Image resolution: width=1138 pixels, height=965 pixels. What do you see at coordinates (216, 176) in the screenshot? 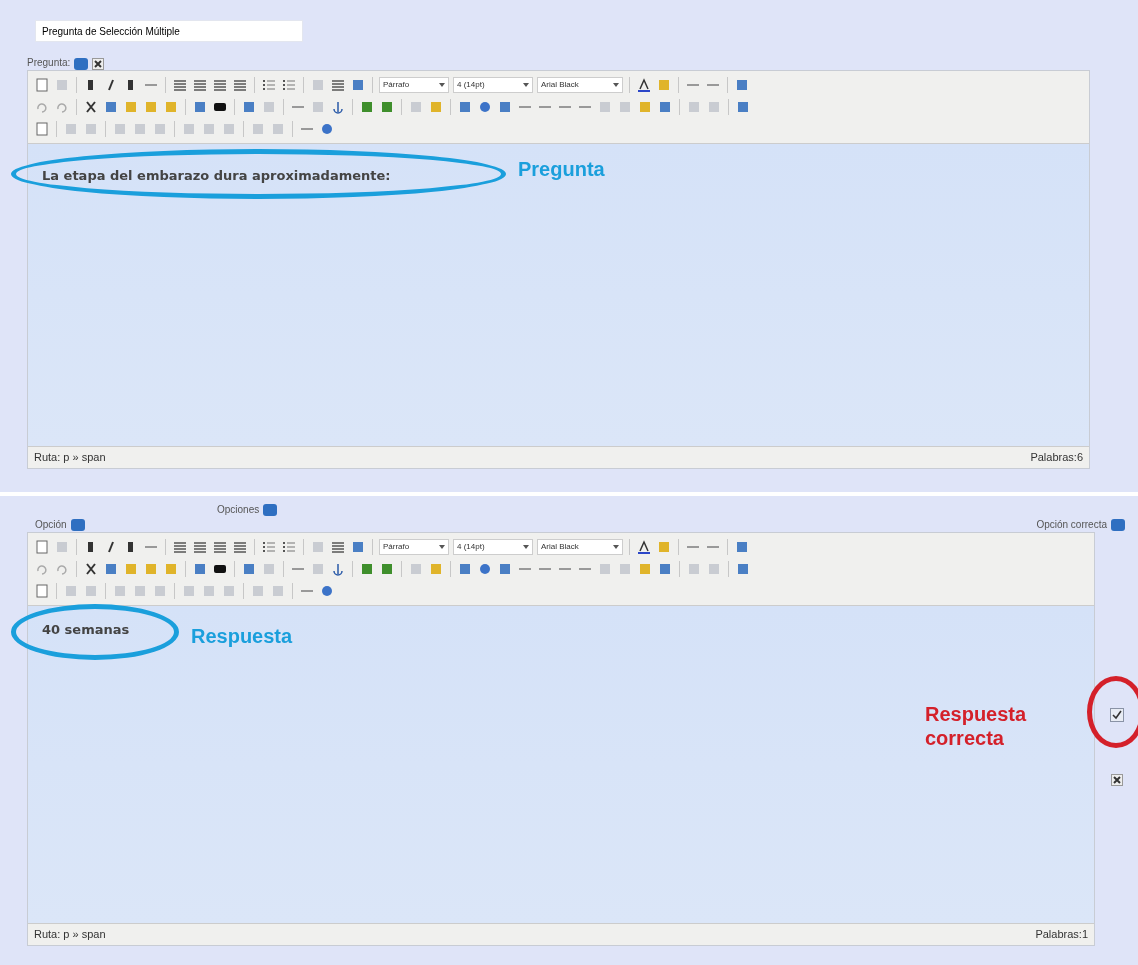
I see `editor-text: La etapa del embarazo dura aproximadamente:` at bounding box center [216, 176].